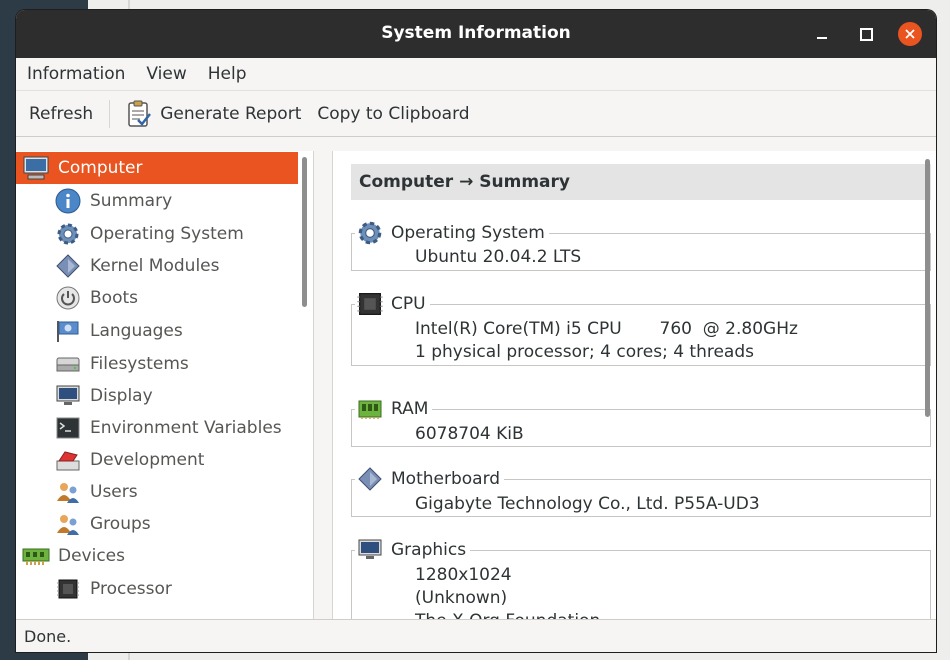  I want to click on group-legend: Operating System, so click(452, 233).